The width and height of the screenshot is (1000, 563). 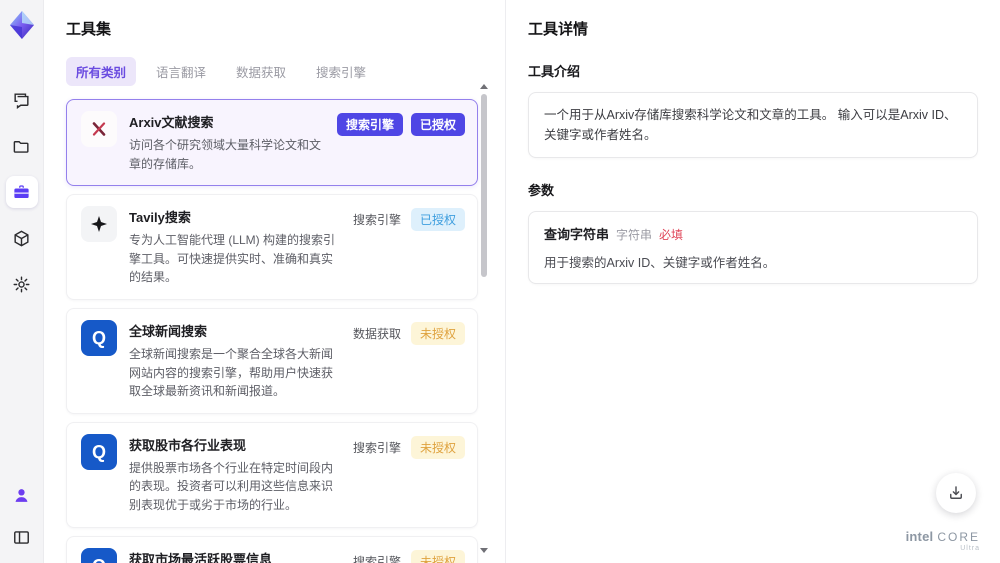 I want to click on param-name: 查询字符串, so click(x=577, y=234).